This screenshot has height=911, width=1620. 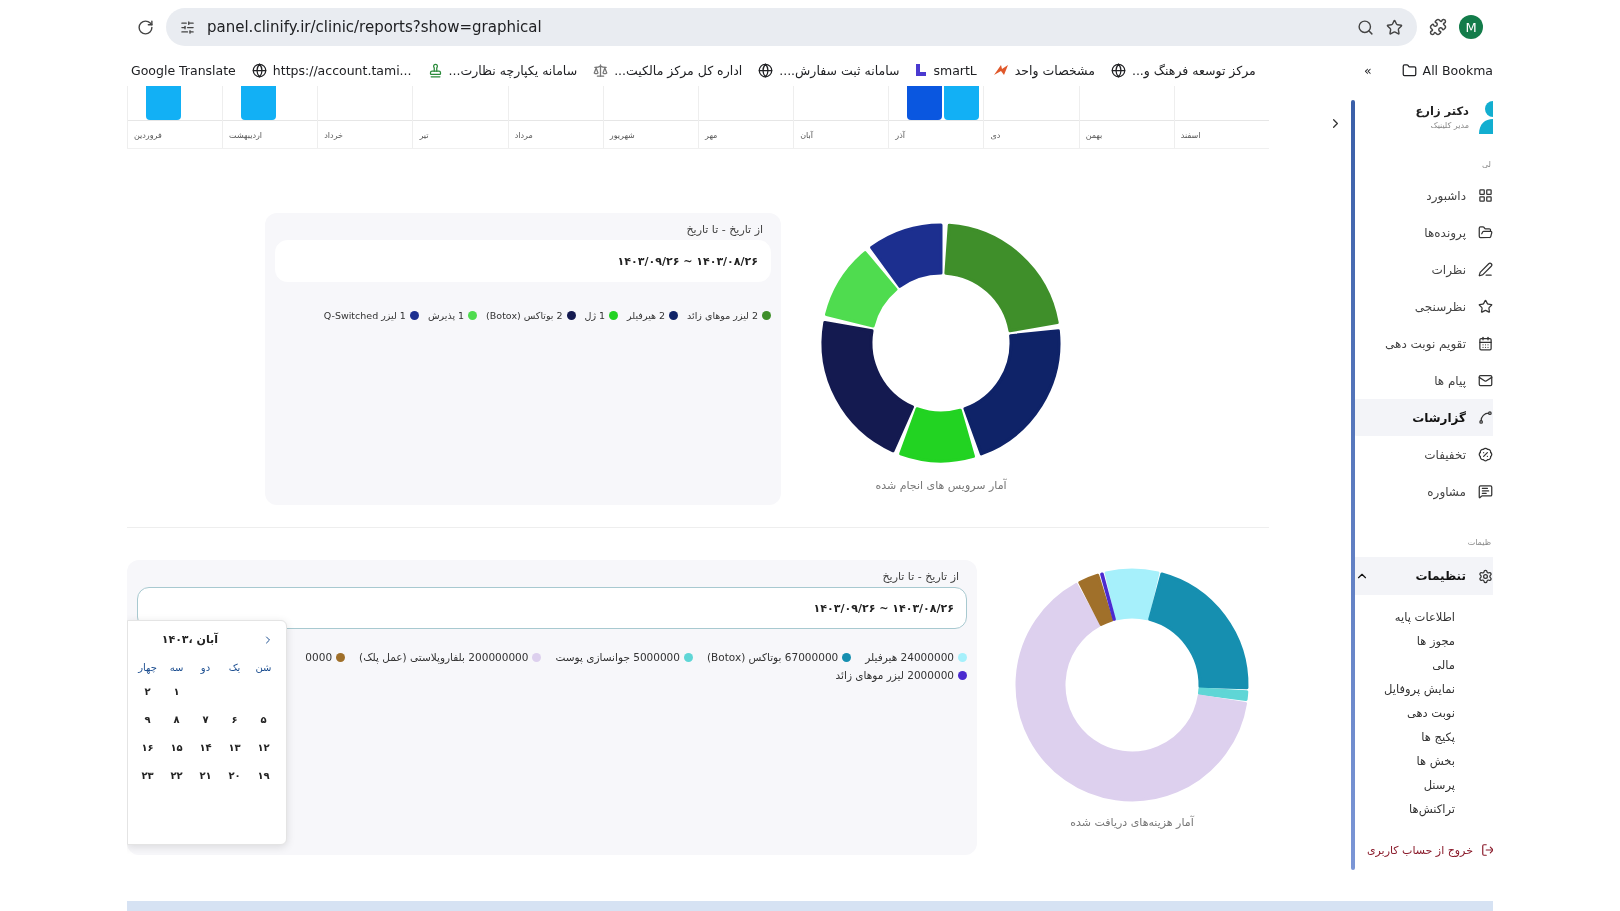 What do you see at coordinates (333, 135) in the screenshot?
I see `month-label: خرداد` at bounding box center [333, 135].